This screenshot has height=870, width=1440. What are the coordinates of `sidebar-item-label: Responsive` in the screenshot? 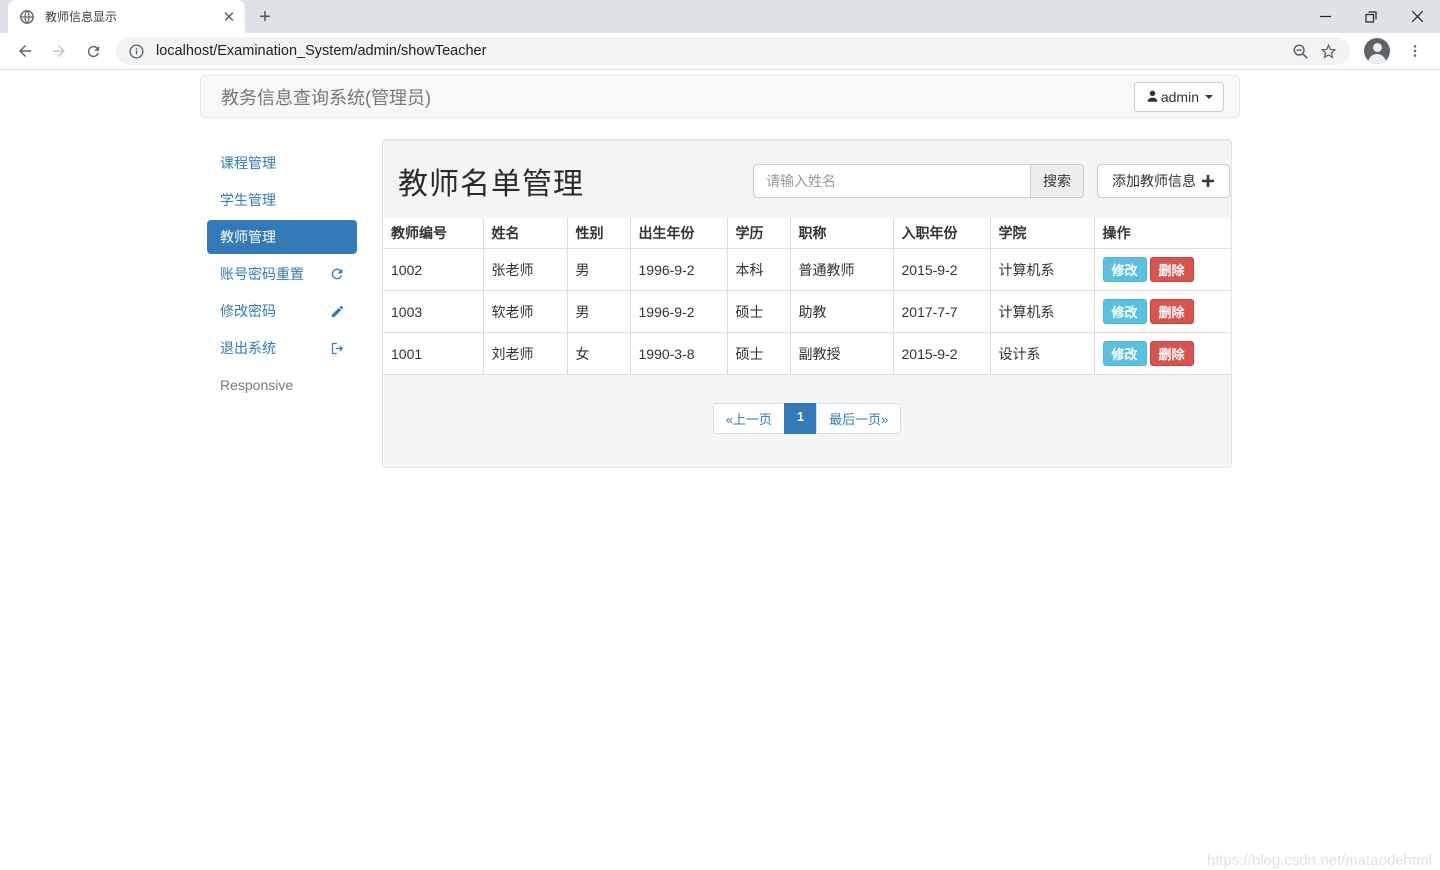 It's located at (257, 385).